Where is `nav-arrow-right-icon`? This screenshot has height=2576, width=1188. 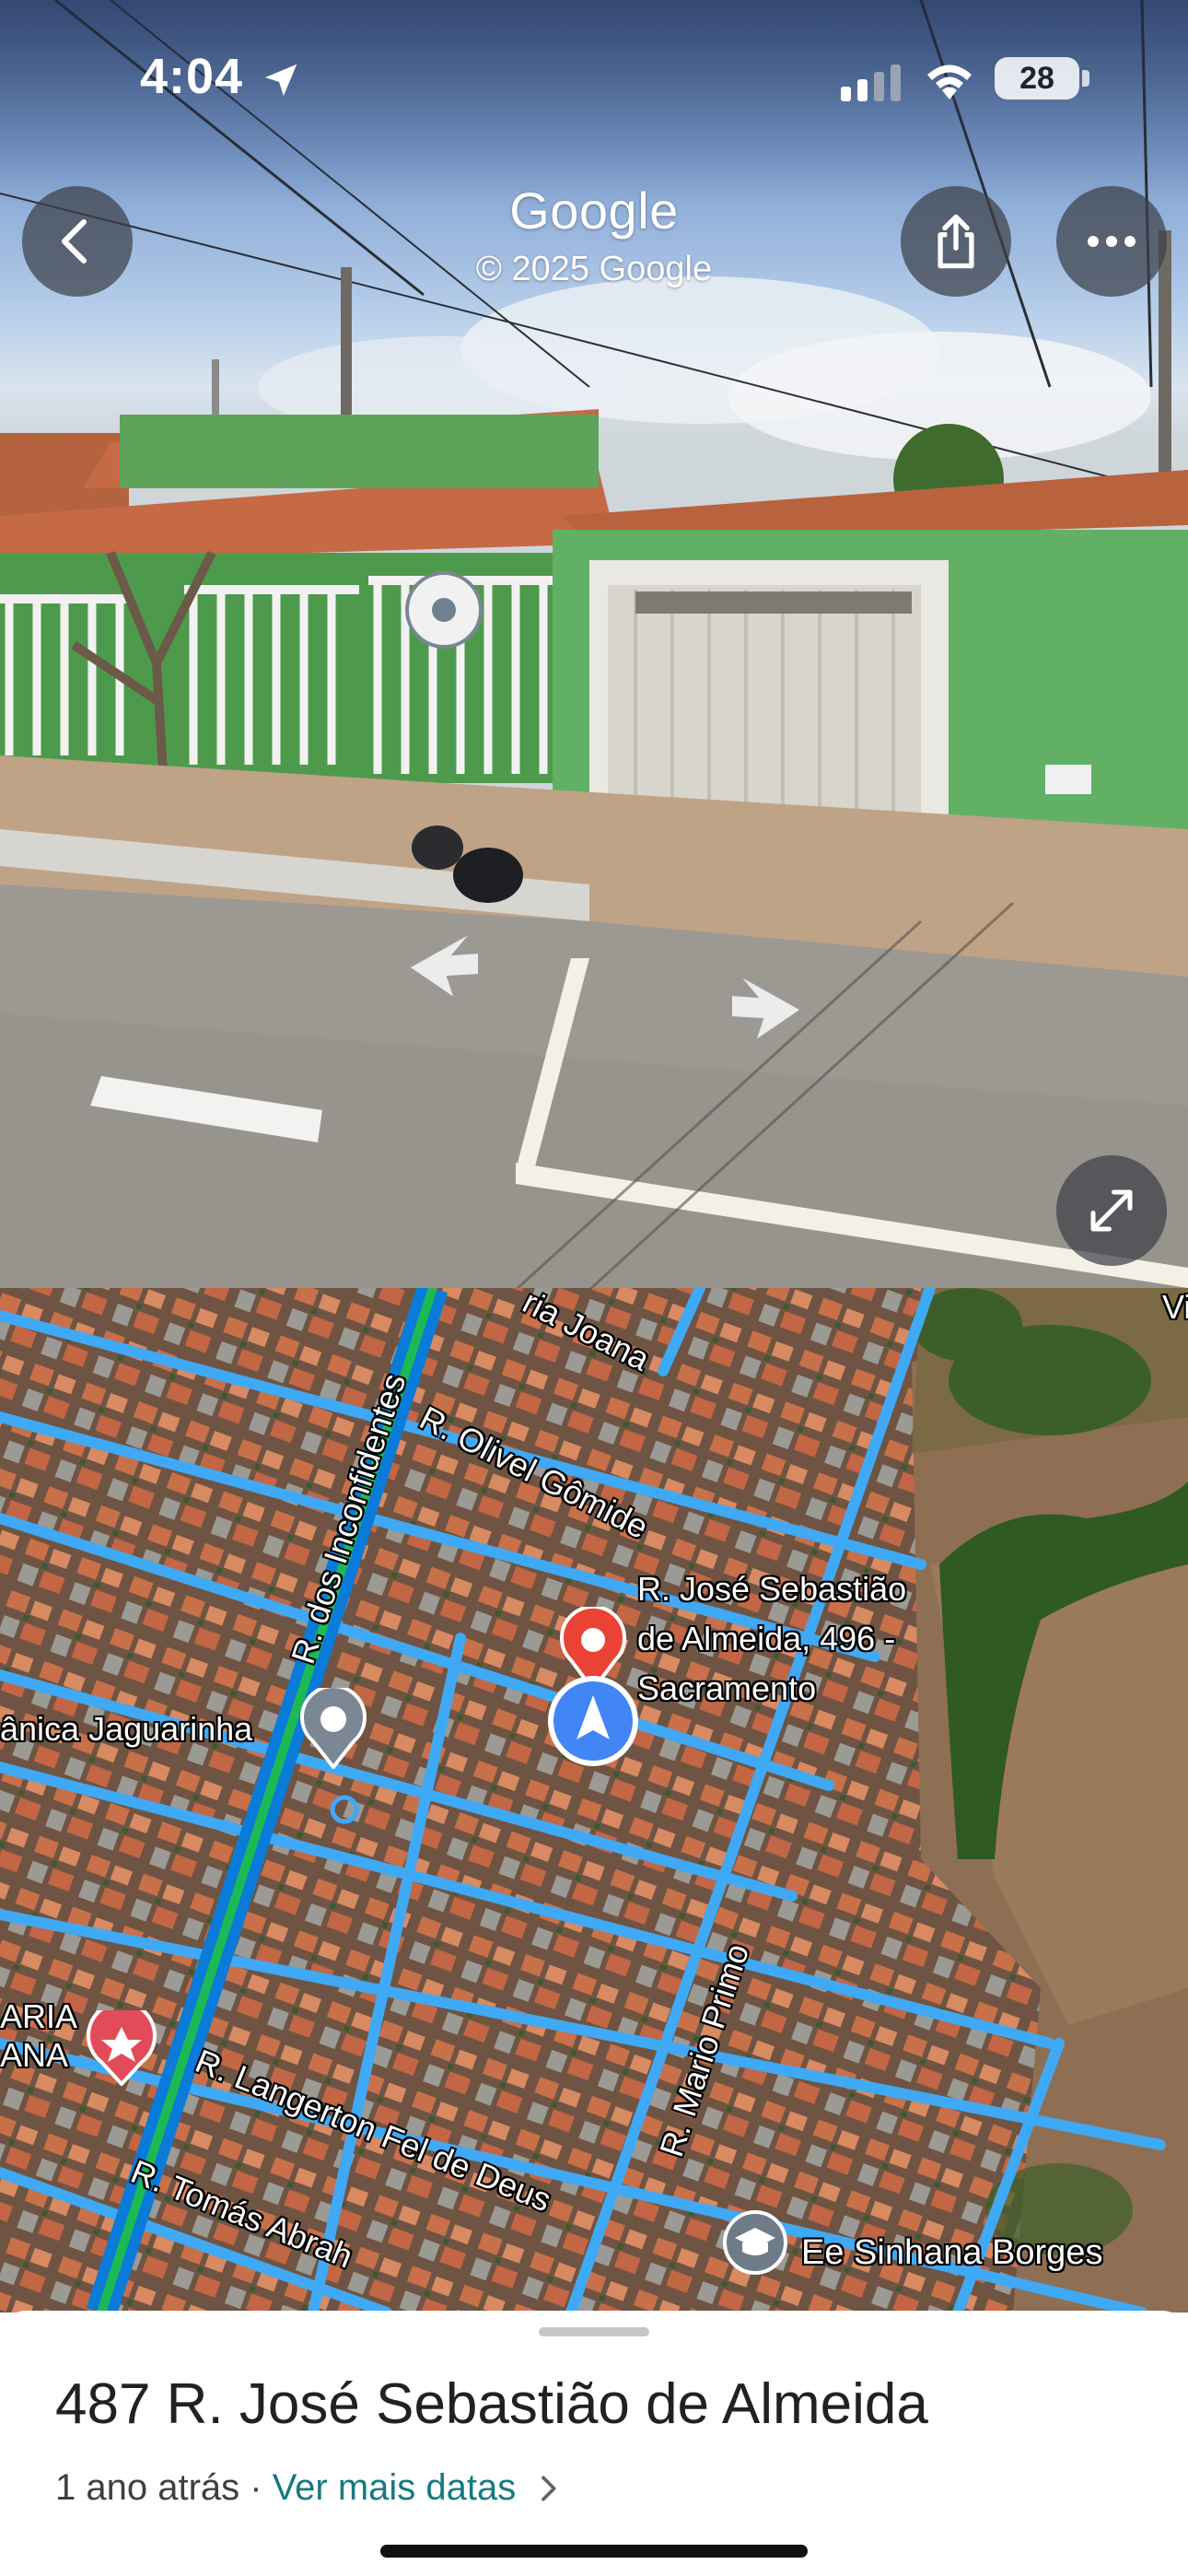
nav-arrow-right-icon is located at coordinates (769, 1006).